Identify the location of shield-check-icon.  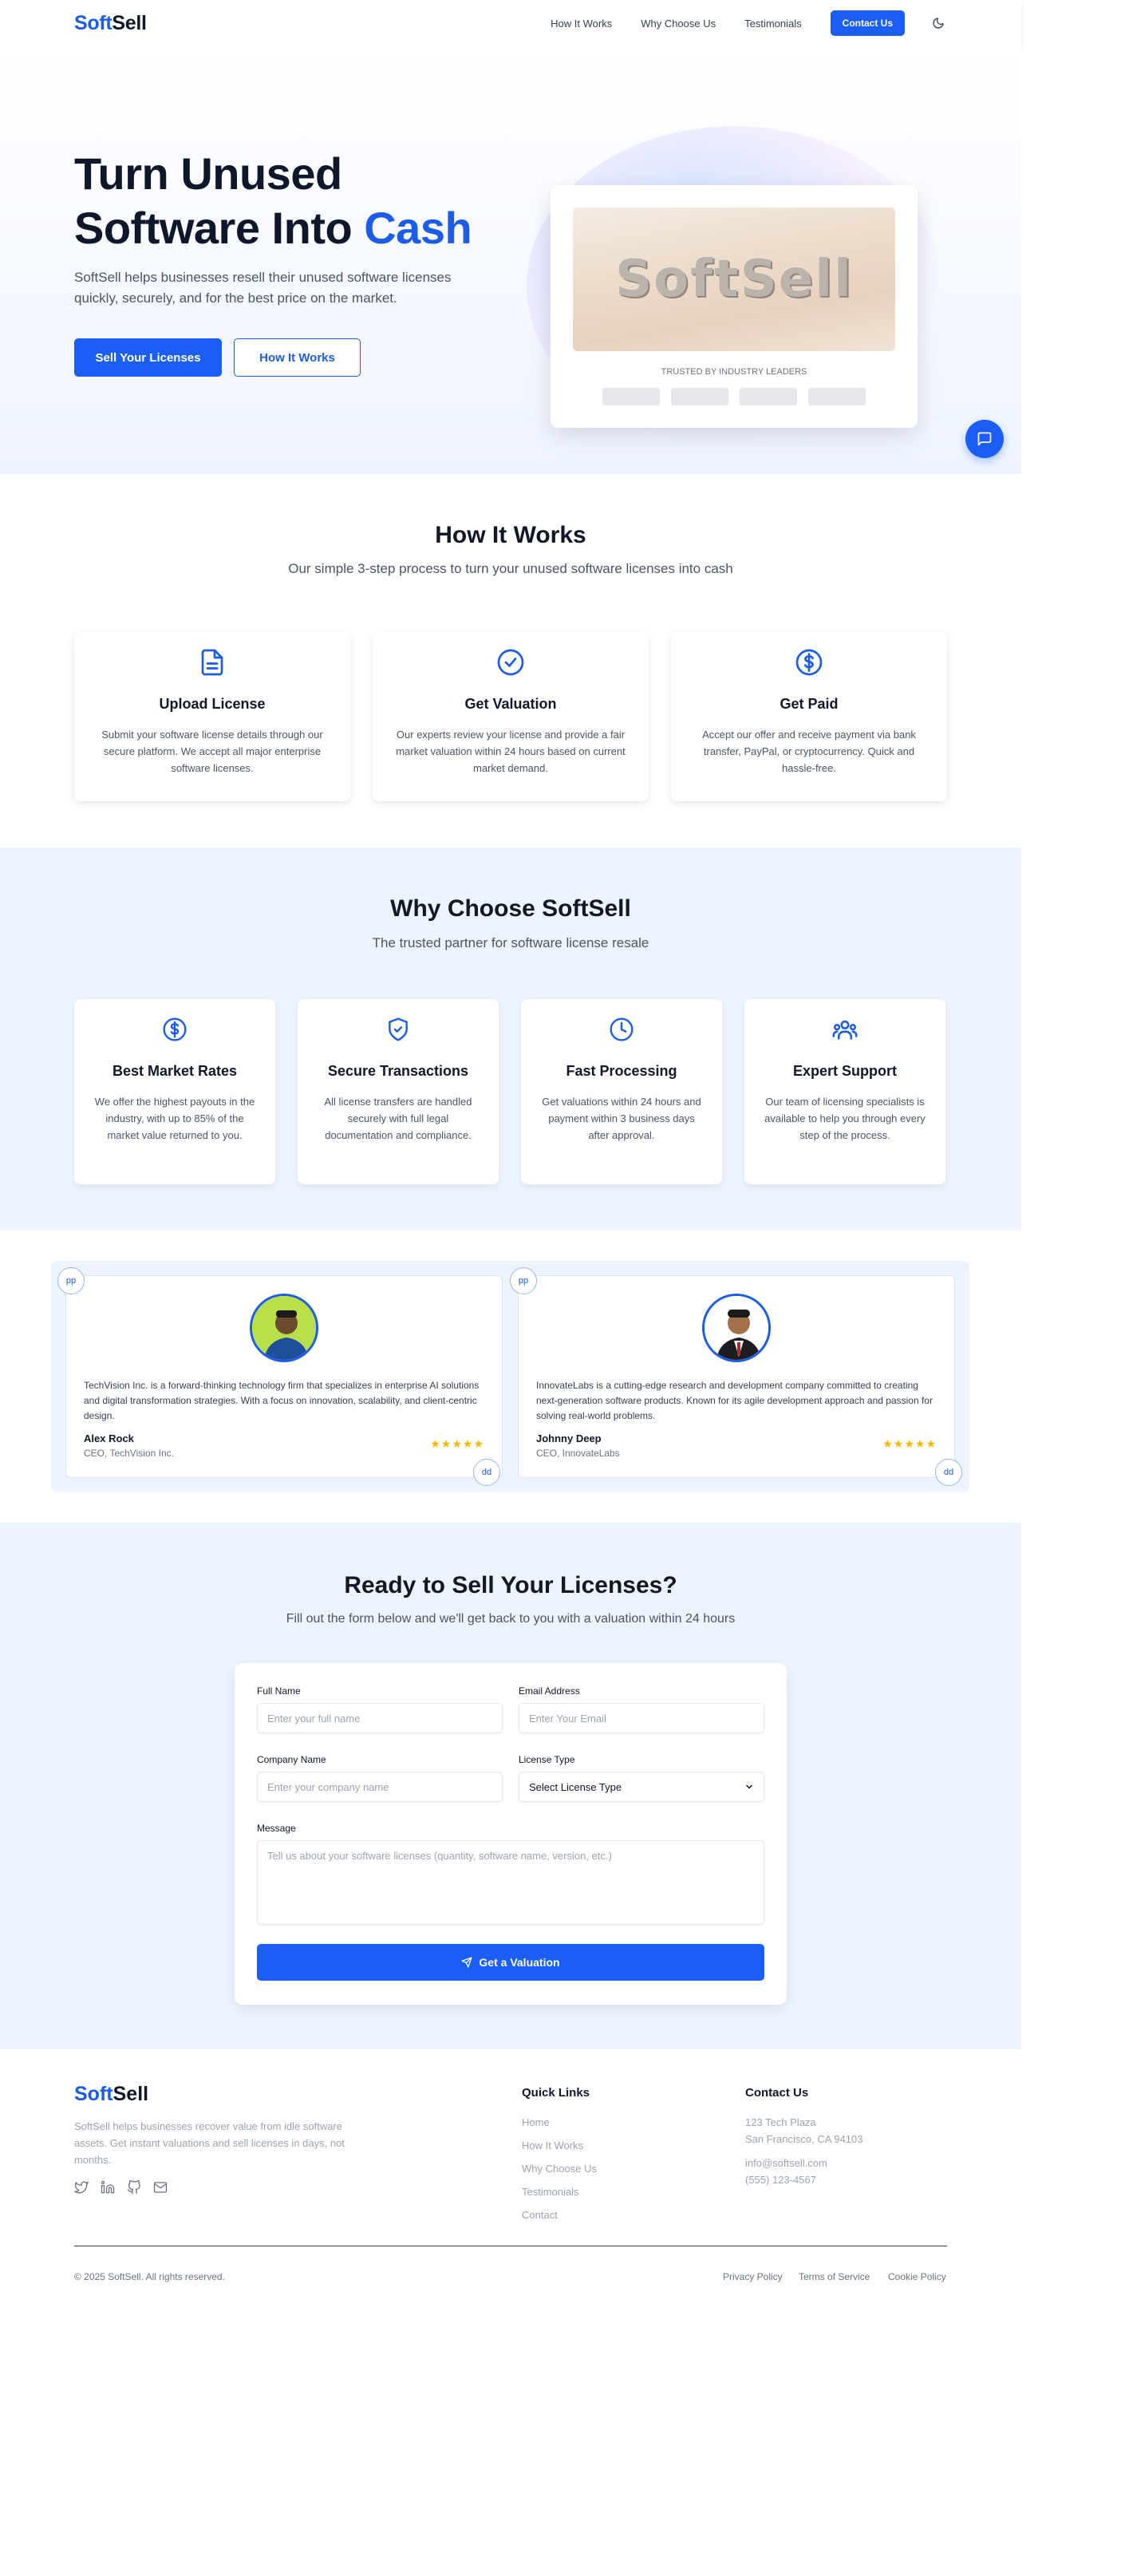
(398, 1029).